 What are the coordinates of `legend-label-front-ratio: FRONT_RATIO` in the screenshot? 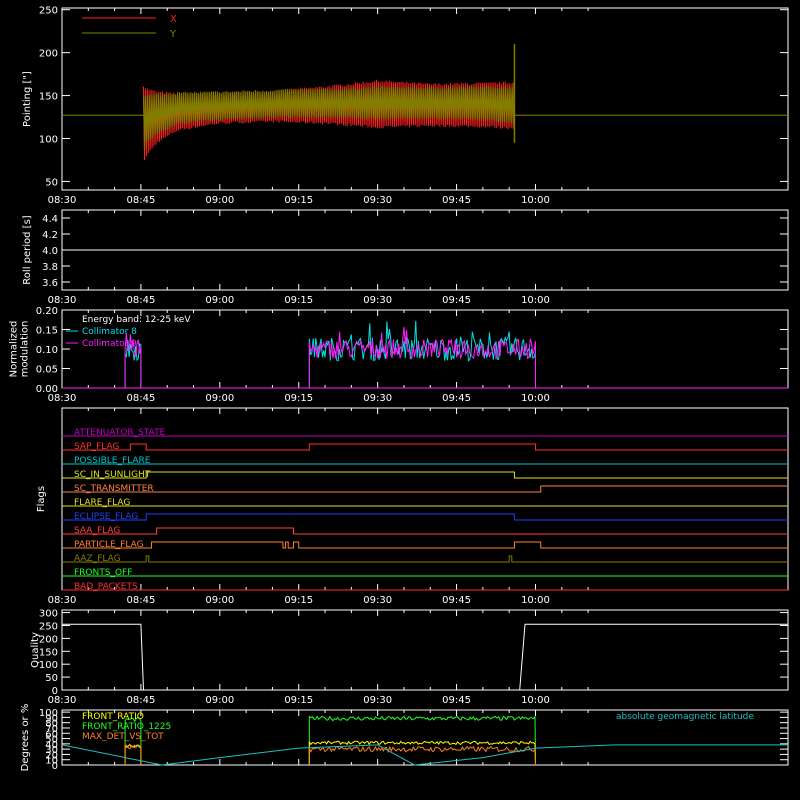 It's located at (113, 717).